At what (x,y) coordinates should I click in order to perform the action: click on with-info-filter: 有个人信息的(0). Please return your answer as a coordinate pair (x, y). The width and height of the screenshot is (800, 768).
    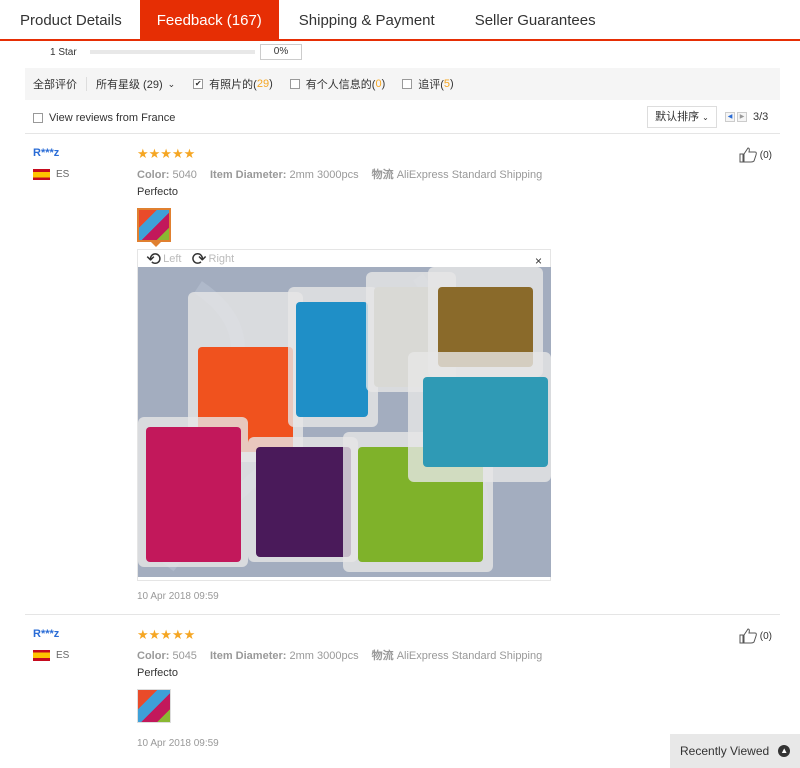
    Looking at the image, I should click on (337, 84).